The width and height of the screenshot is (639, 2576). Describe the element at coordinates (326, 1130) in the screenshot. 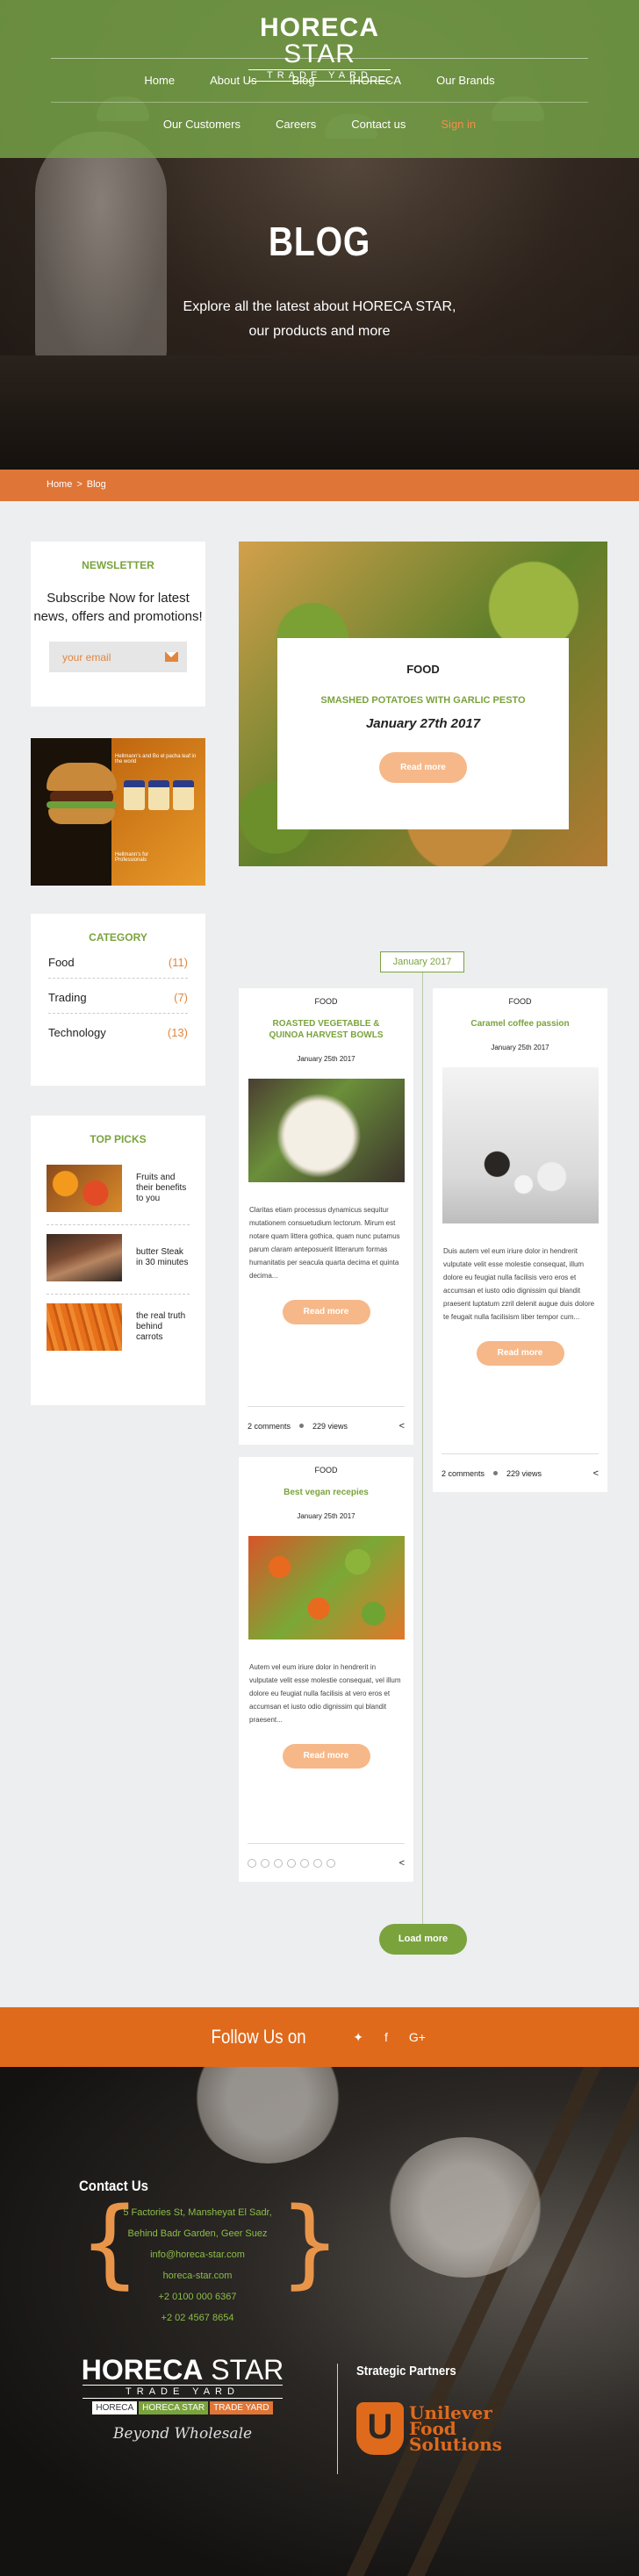

I see `quinoa-bowl-image` at that location.